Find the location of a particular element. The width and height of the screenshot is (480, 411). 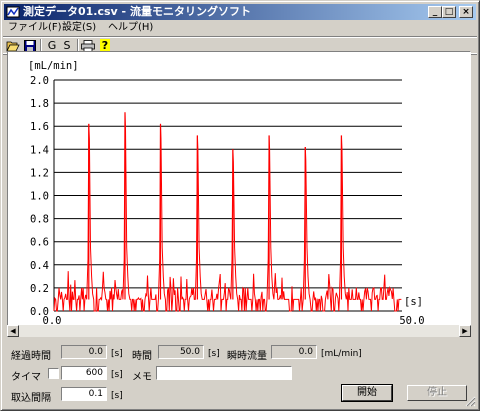

interval-label: 取込間隔 is located at coordinates (31, 398).